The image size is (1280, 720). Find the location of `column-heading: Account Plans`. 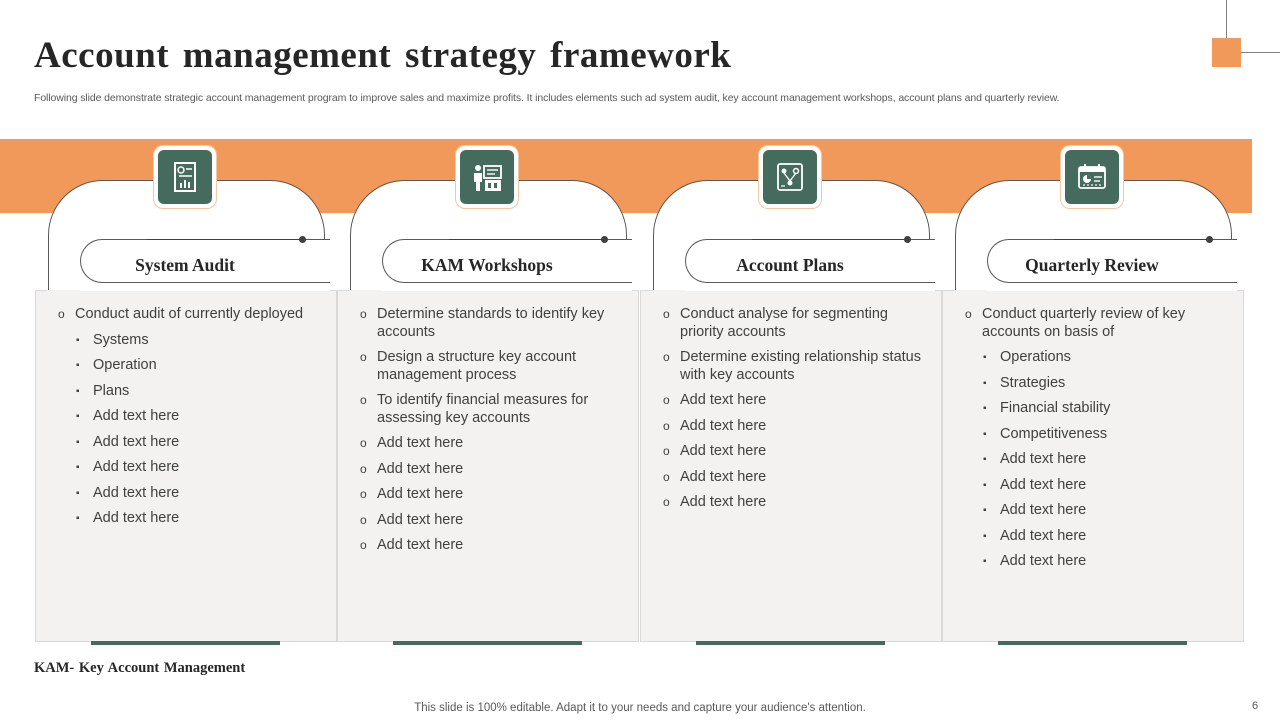

column-heading: Account Plans is located at coordinates (790, 265).